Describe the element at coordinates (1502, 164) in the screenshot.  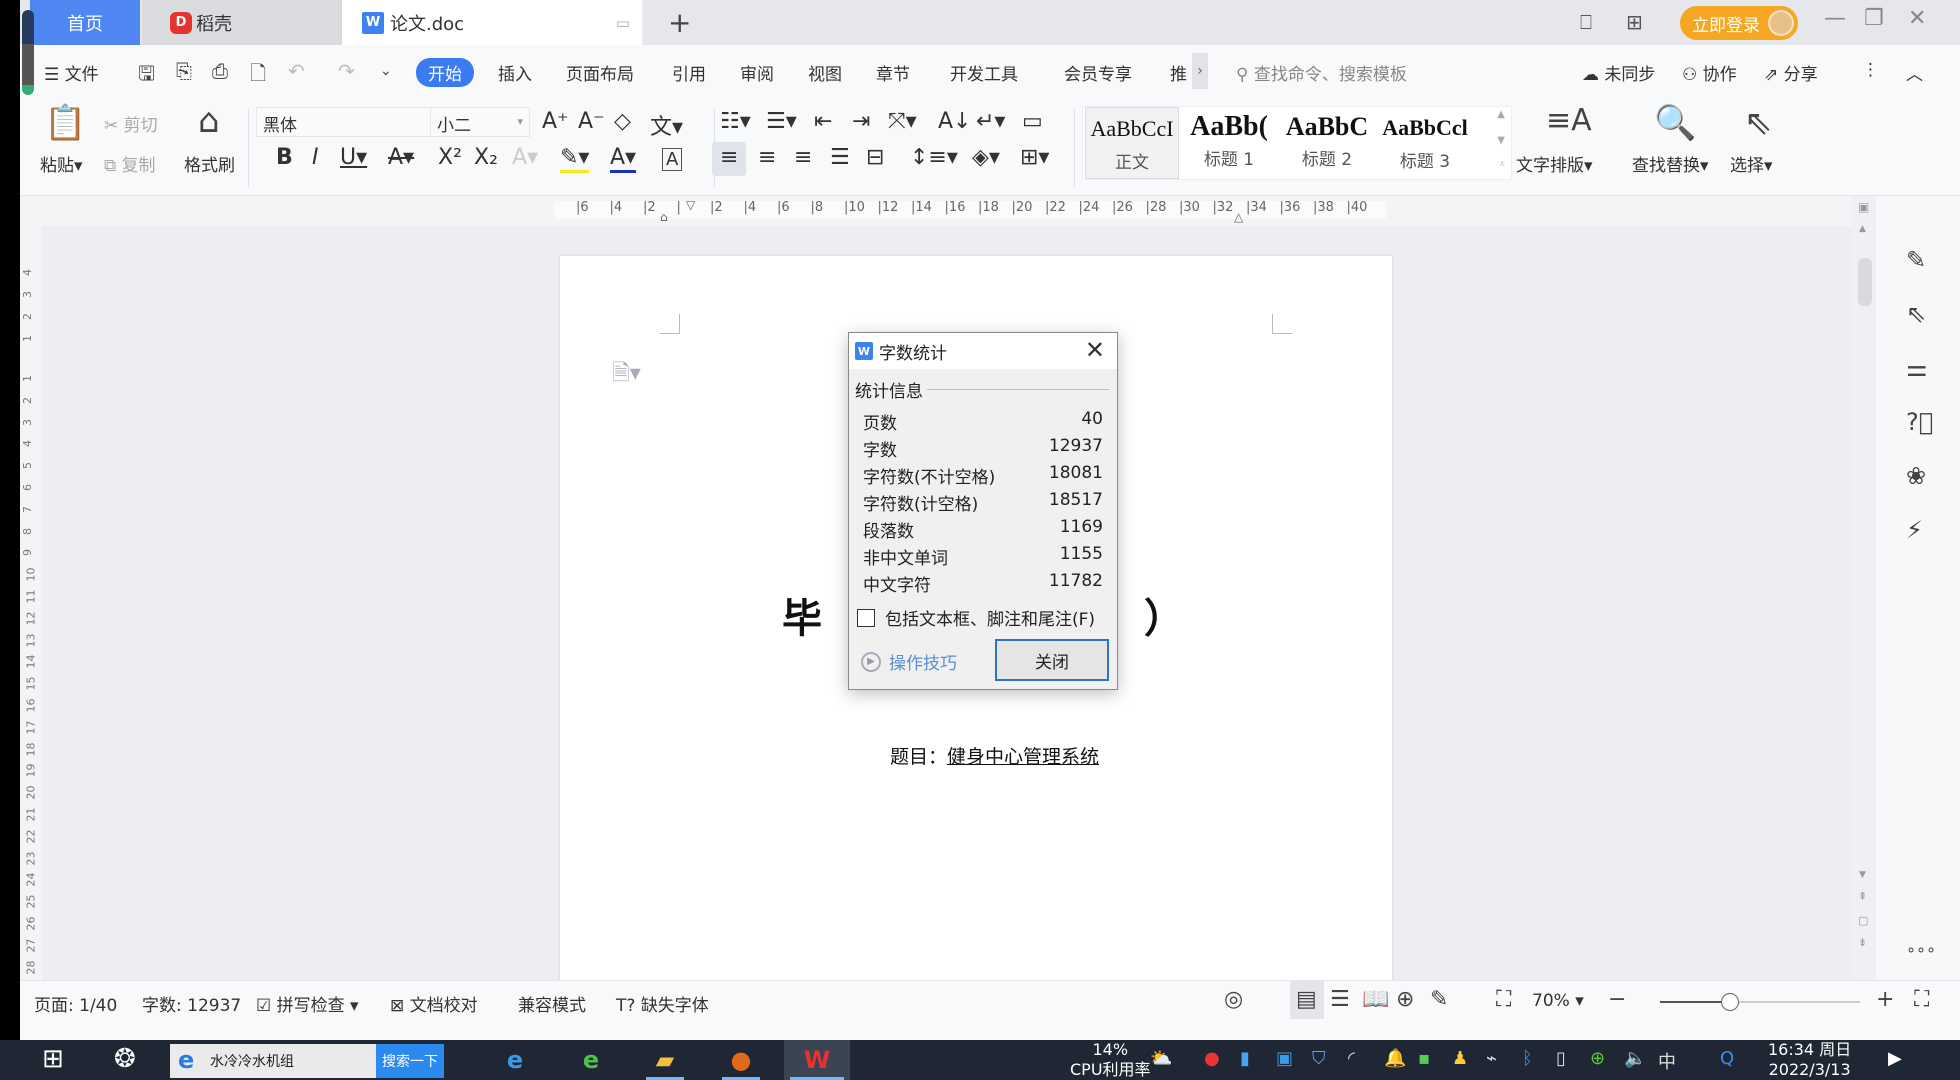
I see `style-expand-icon: ⩡` at that location.